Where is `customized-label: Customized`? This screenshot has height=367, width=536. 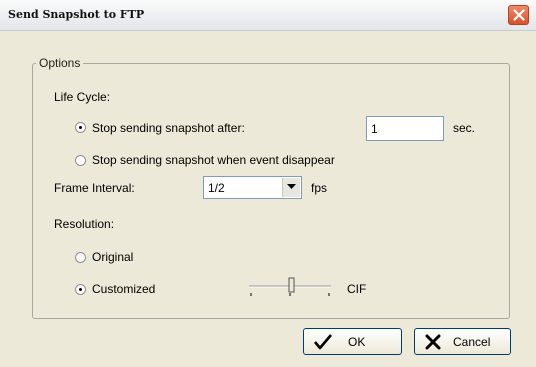
customized-label: Customized is located at coordinates (124, 289).